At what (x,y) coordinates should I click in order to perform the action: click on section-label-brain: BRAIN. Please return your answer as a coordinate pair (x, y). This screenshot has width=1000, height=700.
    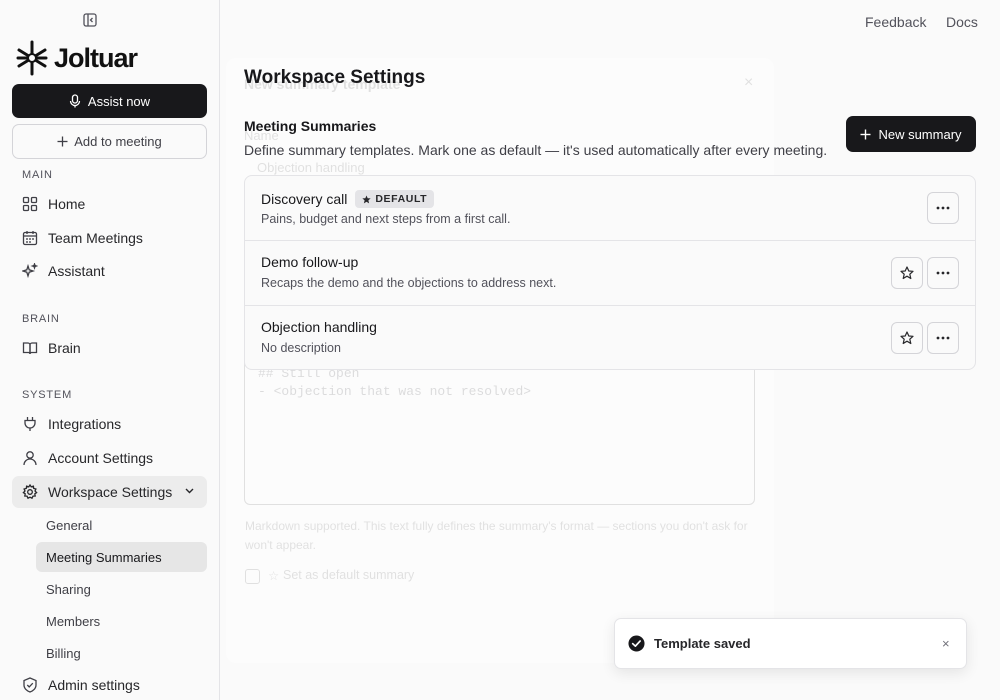
    Looking at the image, I should click on (41, 319).